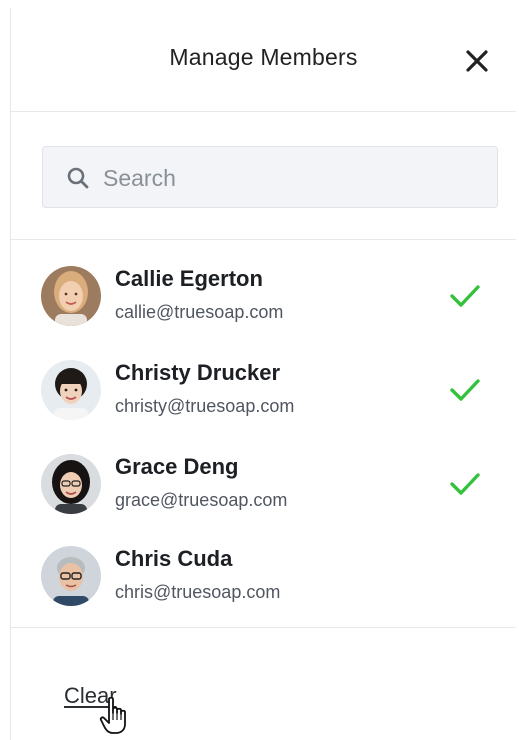 The height and width of the screenshot is (740, 519). Describe the element at coordinates (177, 466) in the screenshot. I see `member-name: Grace Deng` at that location.